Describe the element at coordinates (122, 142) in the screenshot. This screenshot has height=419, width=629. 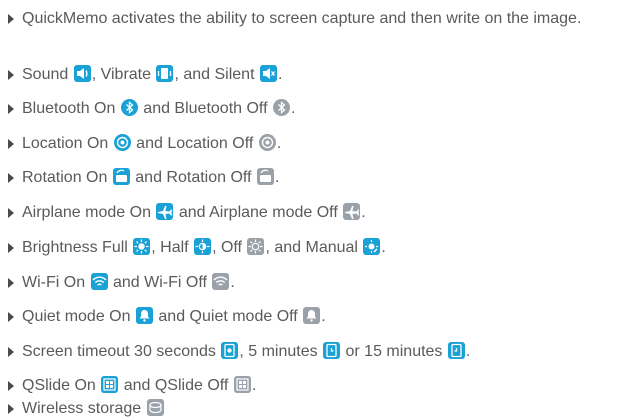
I see `location-on-icon` at that location.